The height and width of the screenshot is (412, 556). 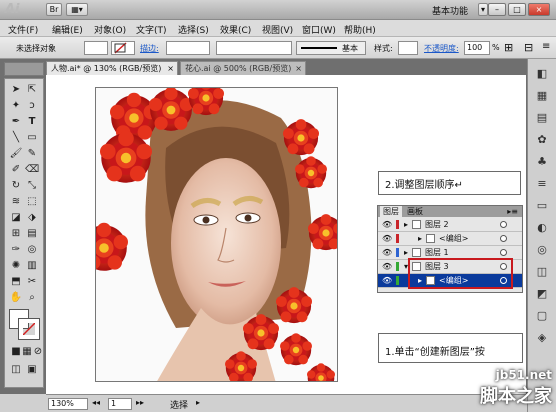 I want to click on artboards-panel-icon: ▢, so click(x=542, y=316).